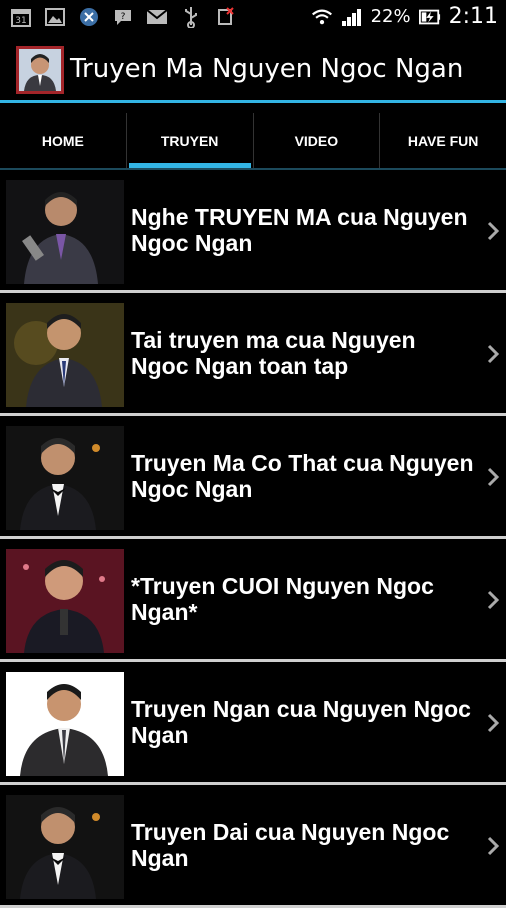 This screenshot has height=908, width=506. Describe the element at coordinates (40, 70) in the screenshot. I see `app-icon` at that location.